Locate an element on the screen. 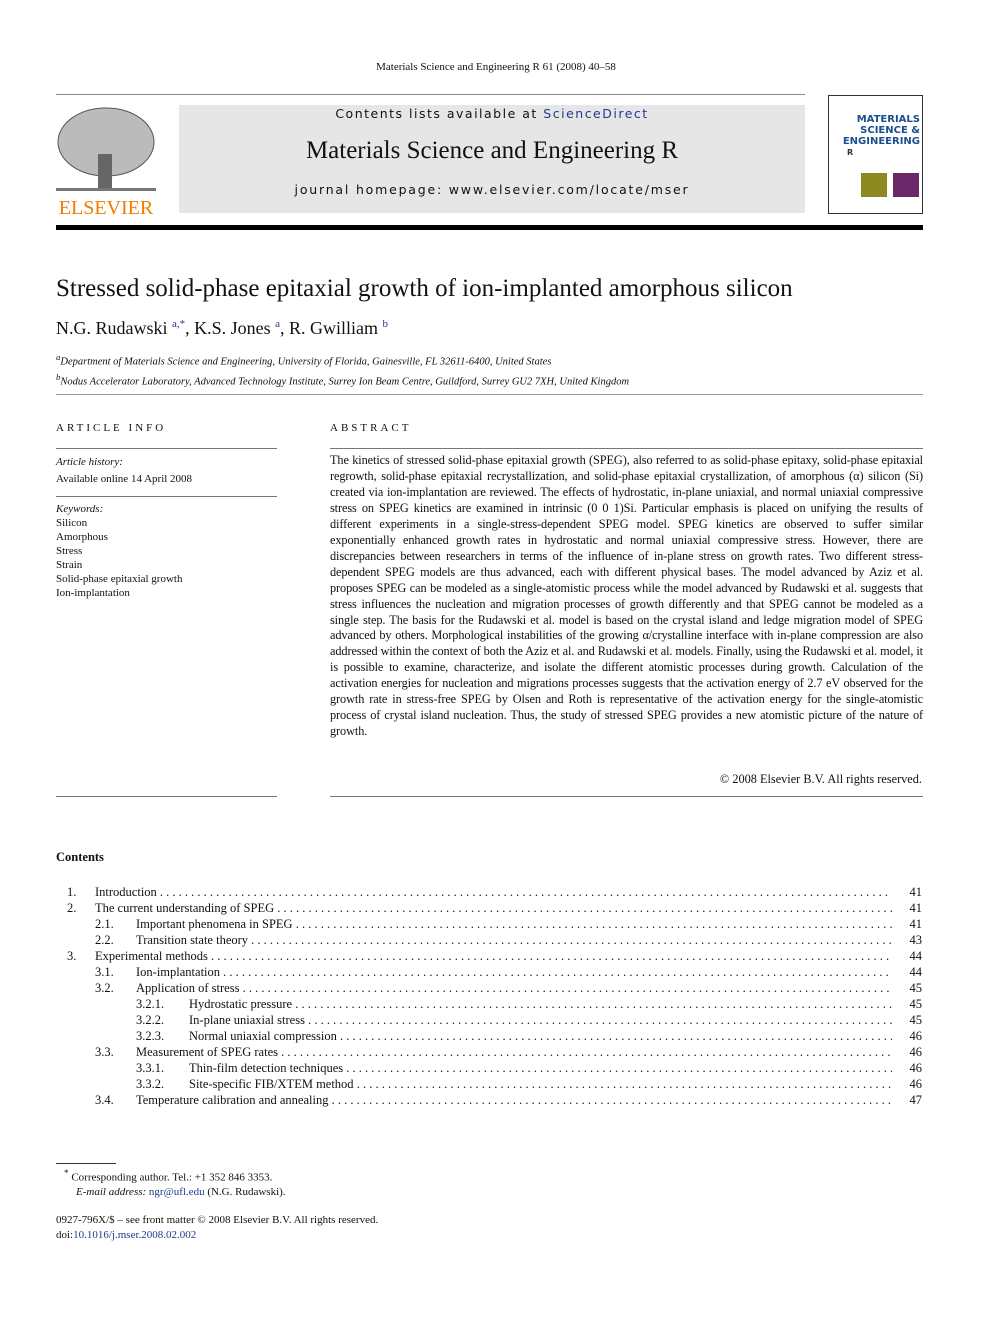 This screenshot has width=992, height=1323. toc-entry: 3.2. Application of stress 45 is located at coordinates (489, 989).